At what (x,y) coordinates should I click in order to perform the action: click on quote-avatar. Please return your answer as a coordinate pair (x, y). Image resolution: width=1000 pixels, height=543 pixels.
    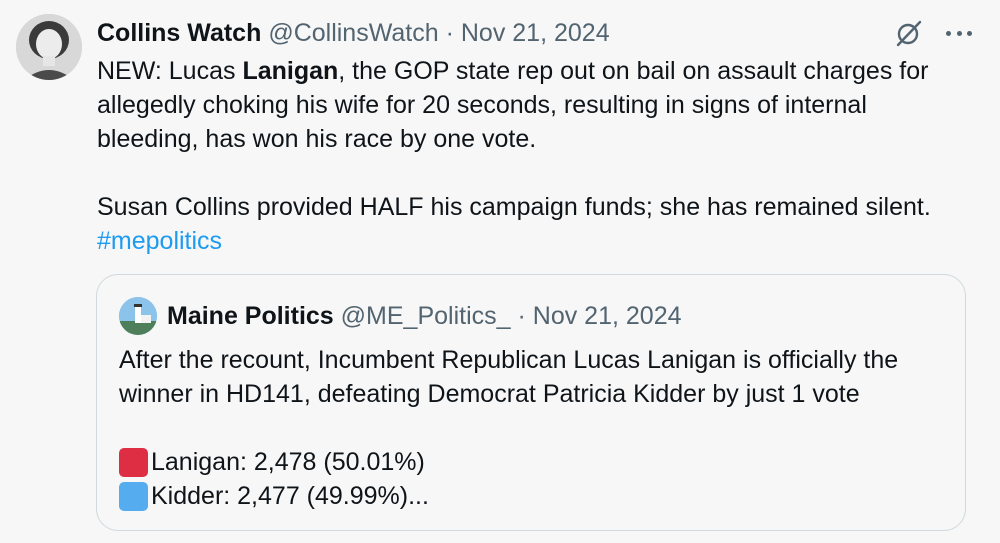
    Looking at the image, I should click on (138, 316).